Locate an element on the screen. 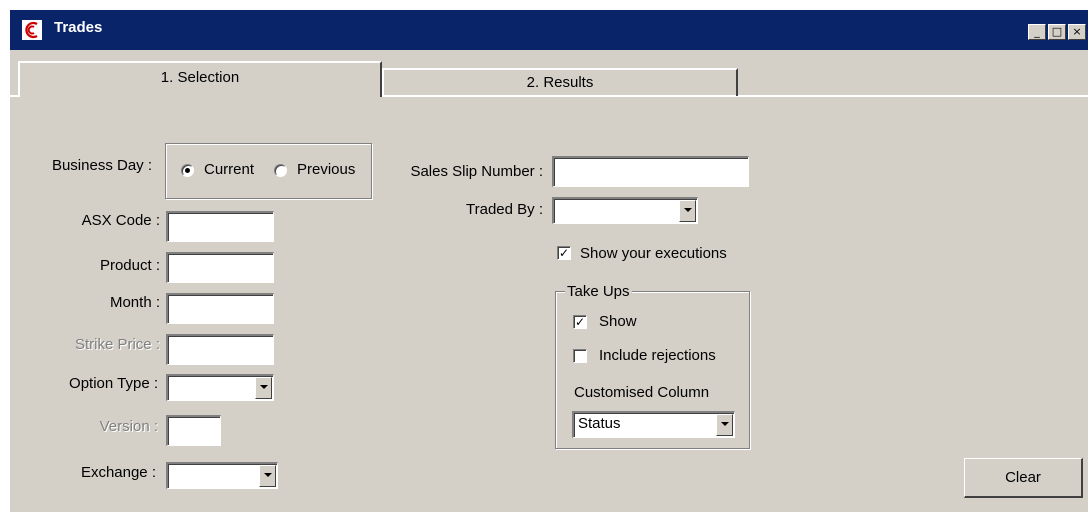 The width and height of the screenshot is (1088, 512). product-label: Product : is located at coordinates (129, 265).